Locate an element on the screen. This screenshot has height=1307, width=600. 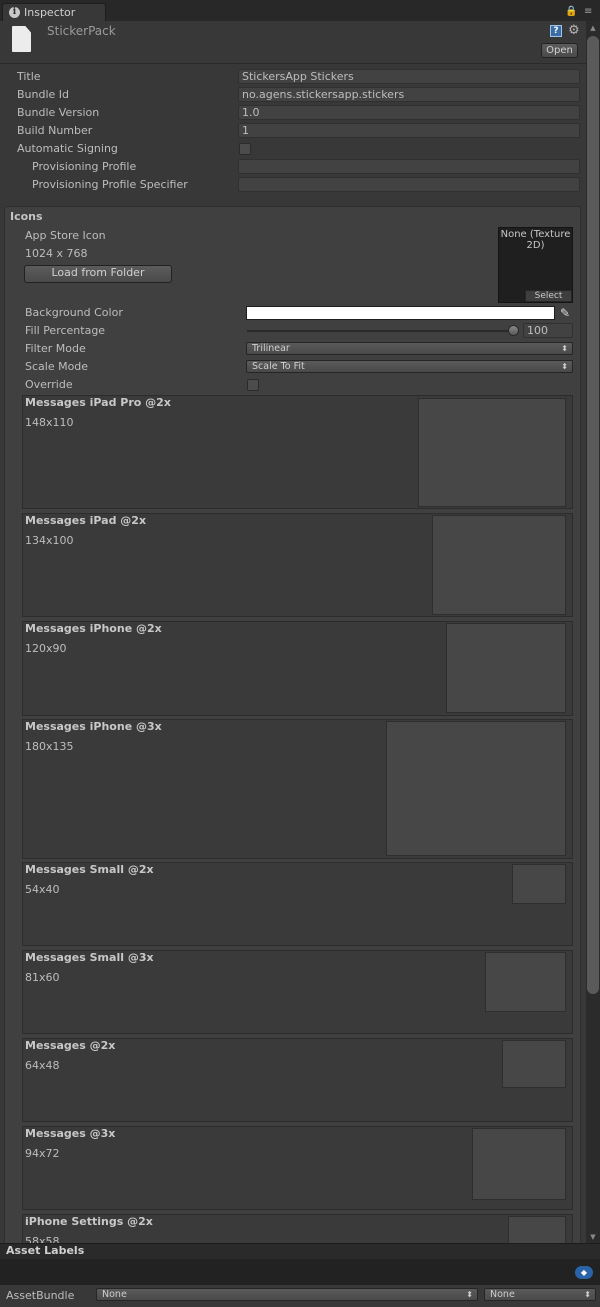
icon-box-title: Messages iPad Pro @2x is located at coordinates (98, 402).